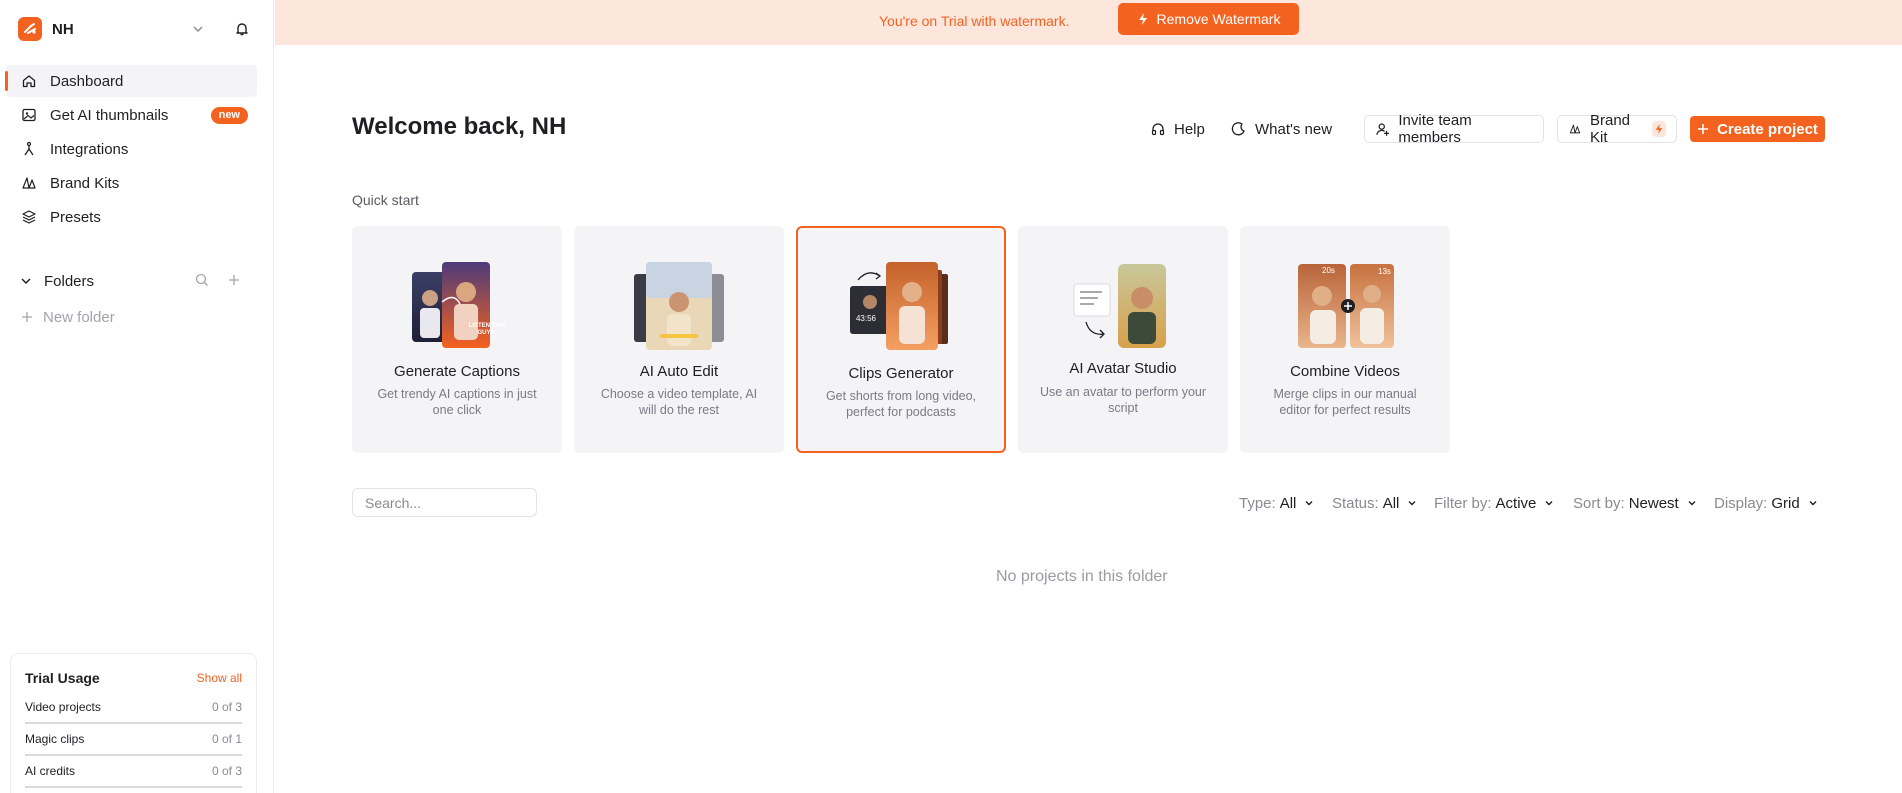  Describe the element at coordinates (79, 317) in the screenshot. I see `new-folder-label: New folder` at that location.